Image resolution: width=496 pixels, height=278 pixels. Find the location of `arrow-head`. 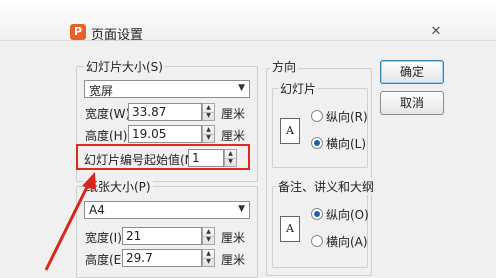

arrow-head is located at coordinates (89, 181).